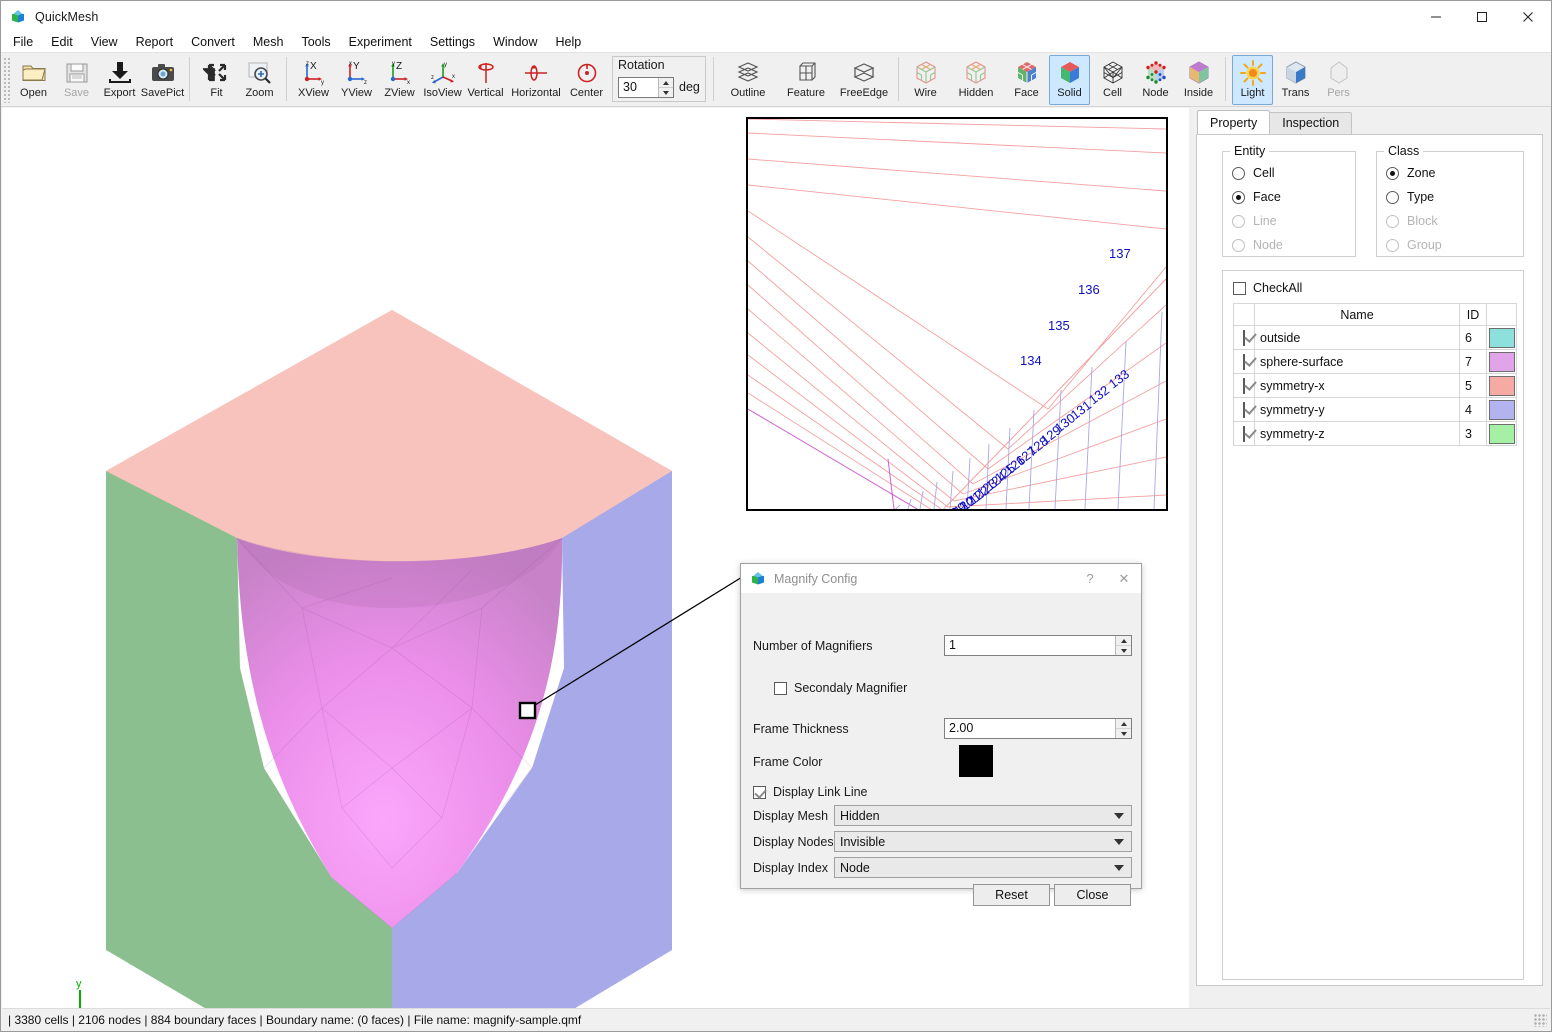  Describe the element at coordinates (216, 80) in the screenshot. I see `toolbar-button-fit: Fit` at that location.